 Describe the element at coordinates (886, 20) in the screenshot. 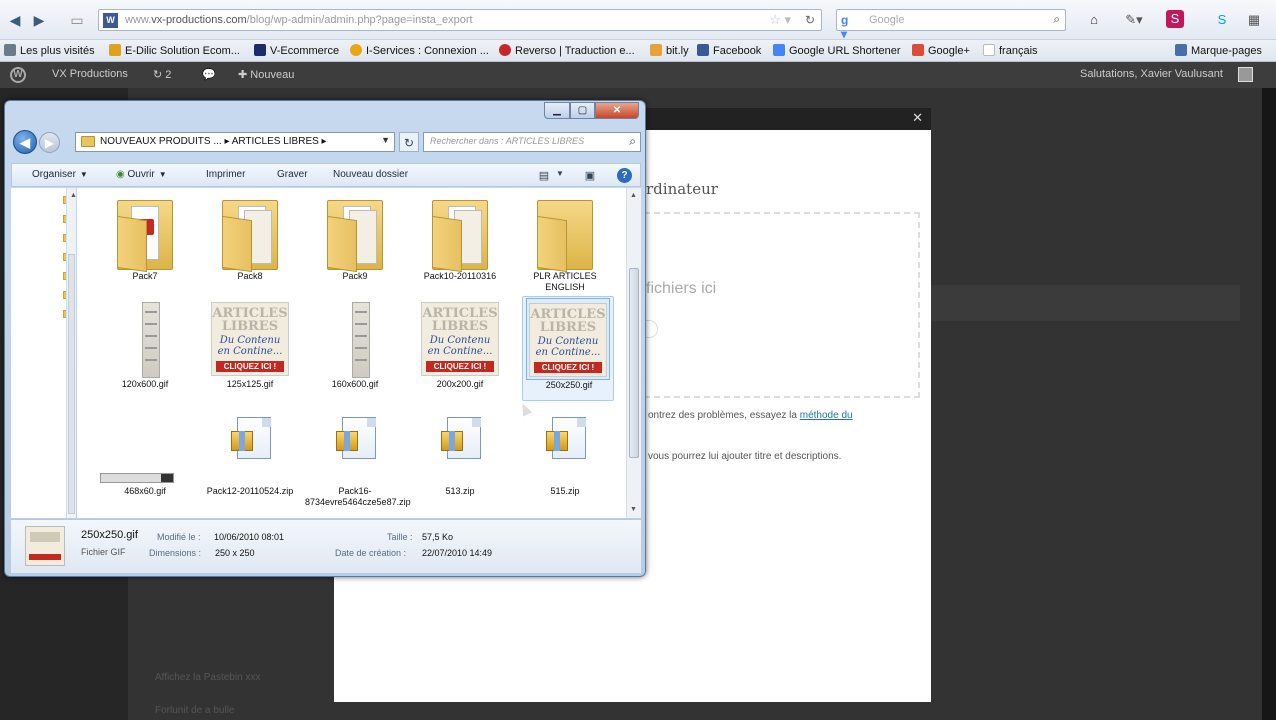

I see `search-placeholder: Google` at that location.